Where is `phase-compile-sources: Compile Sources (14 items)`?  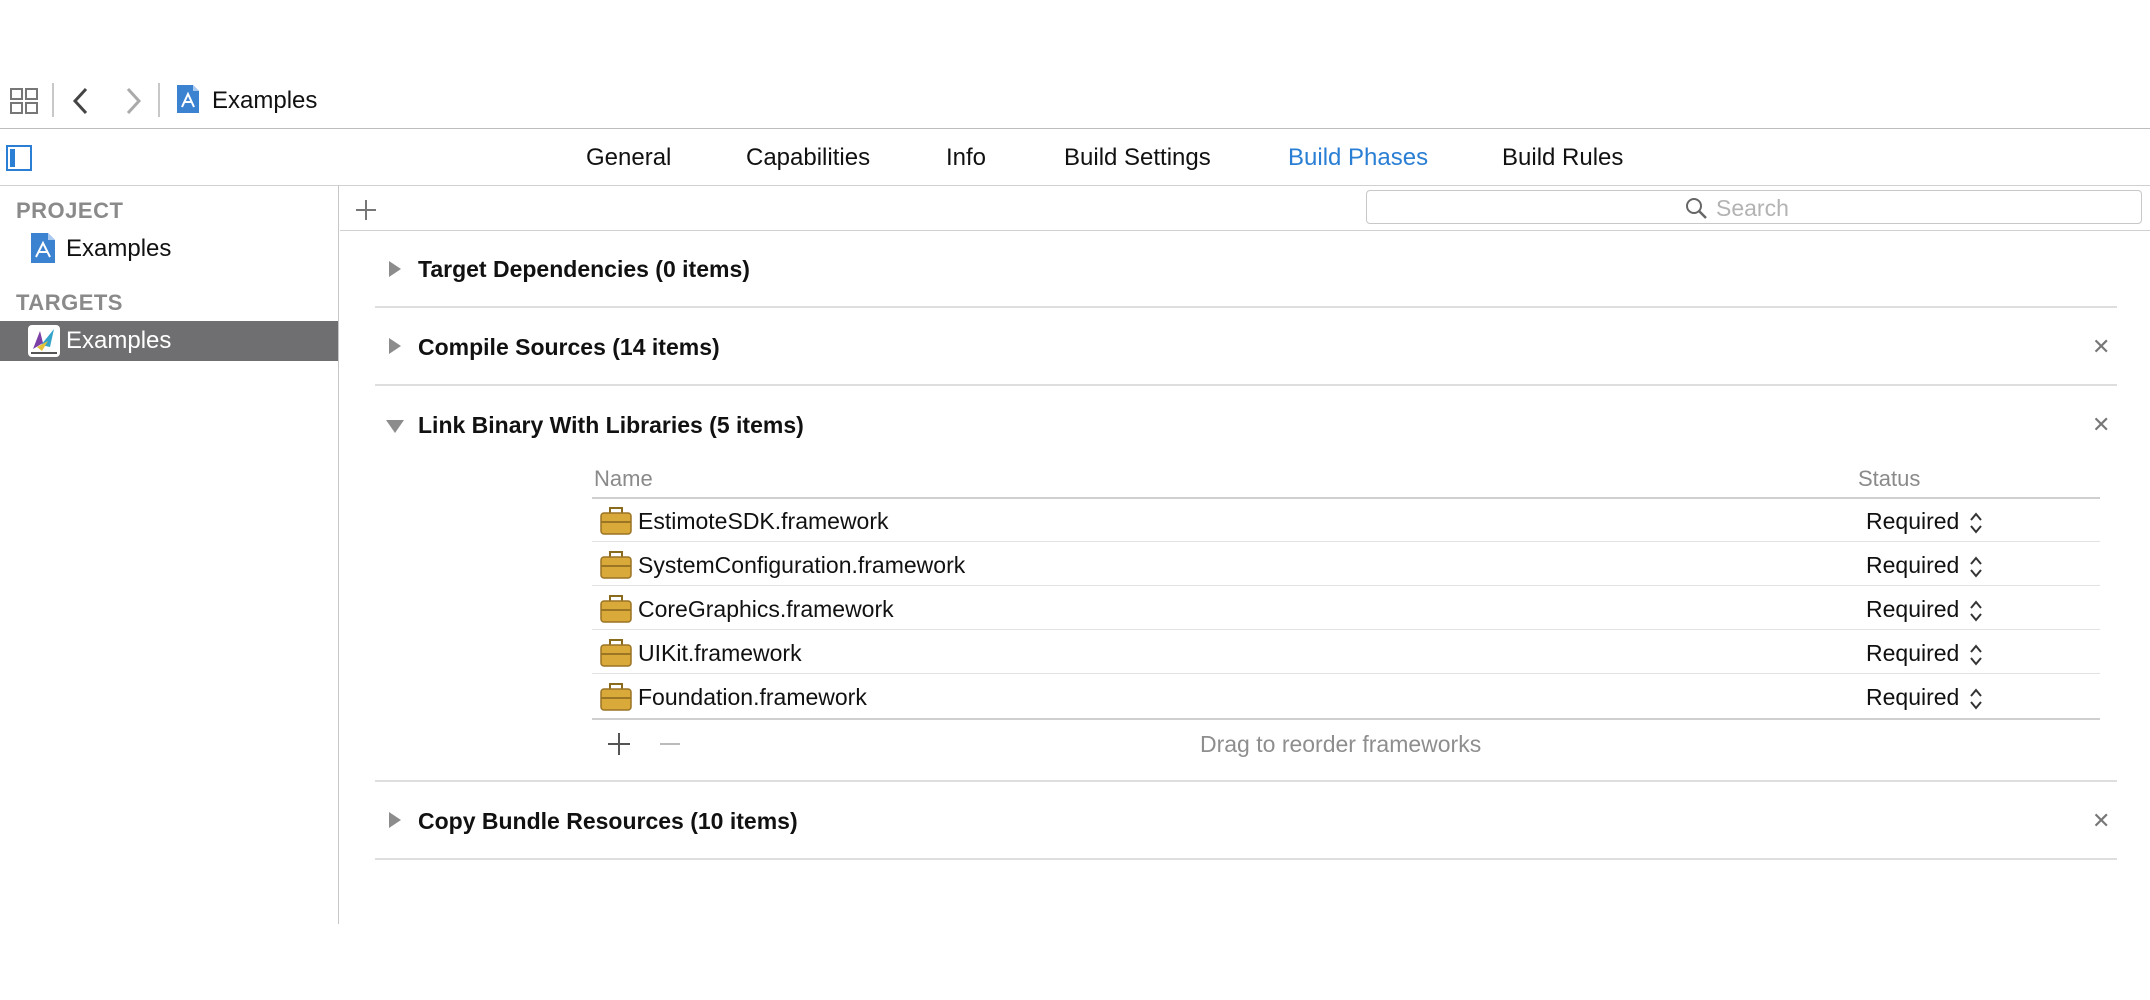
phase-compile-sources: Compile Sources (14 items) is located at coordinates (569, 347).